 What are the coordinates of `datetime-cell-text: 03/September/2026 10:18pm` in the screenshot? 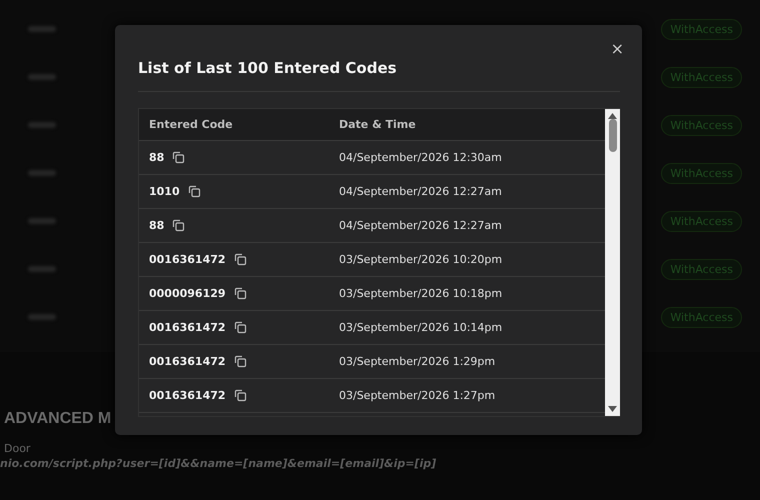 It's located at (421, 293).